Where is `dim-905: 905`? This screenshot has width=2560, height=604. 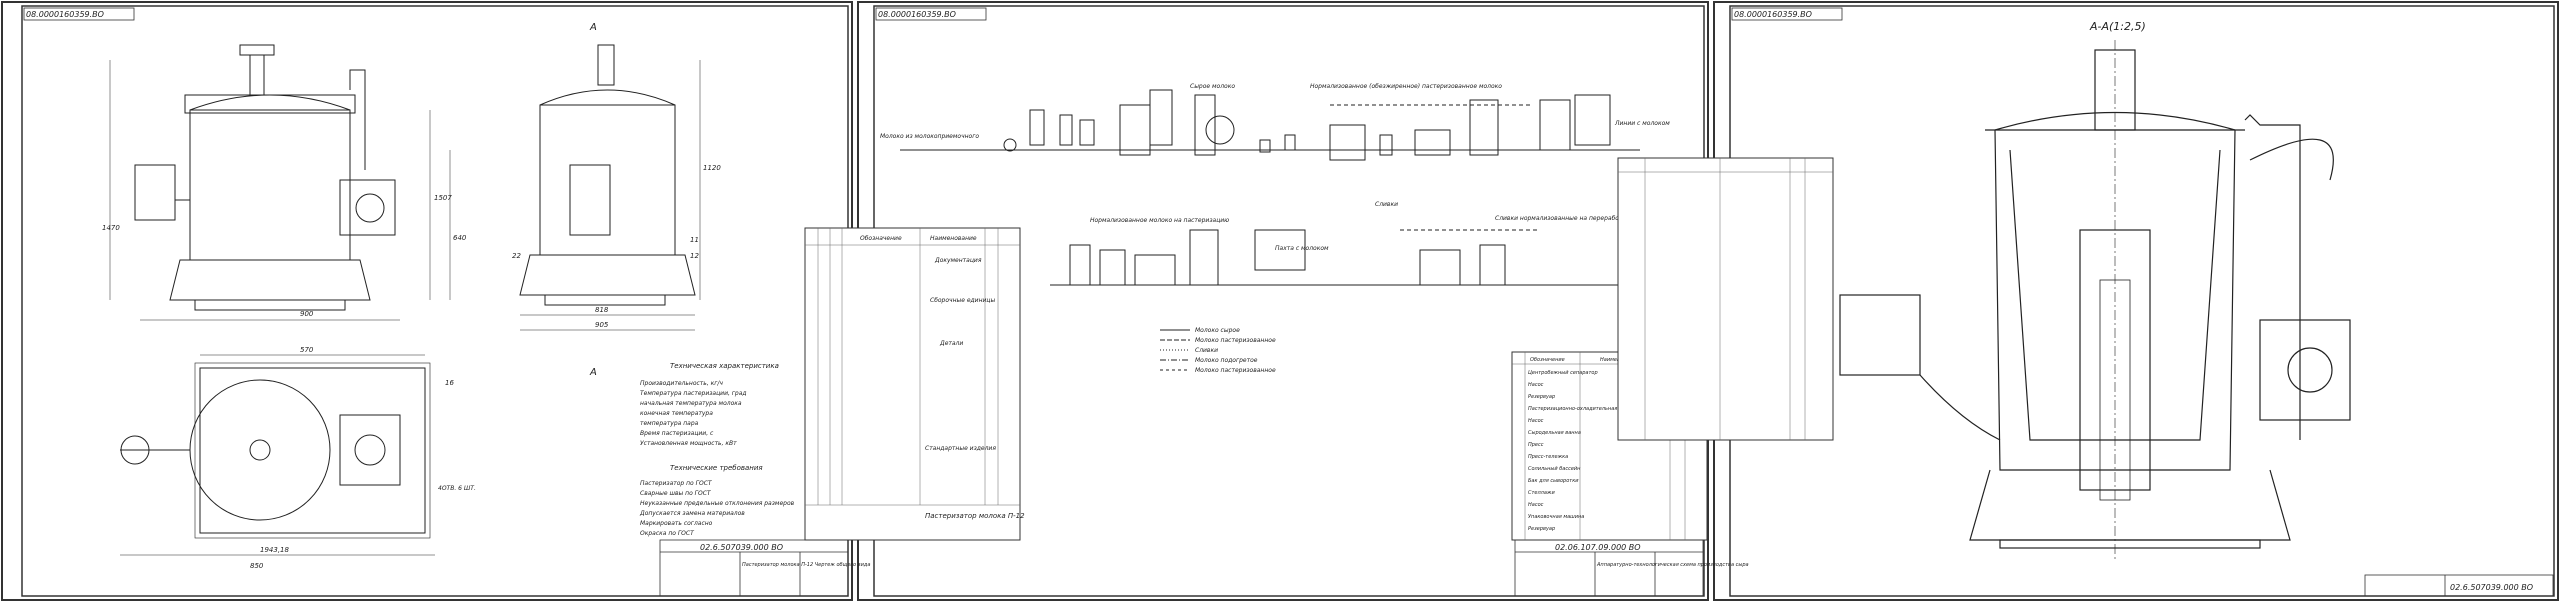
dim-905: 905 is located at coordinates (602, 325).